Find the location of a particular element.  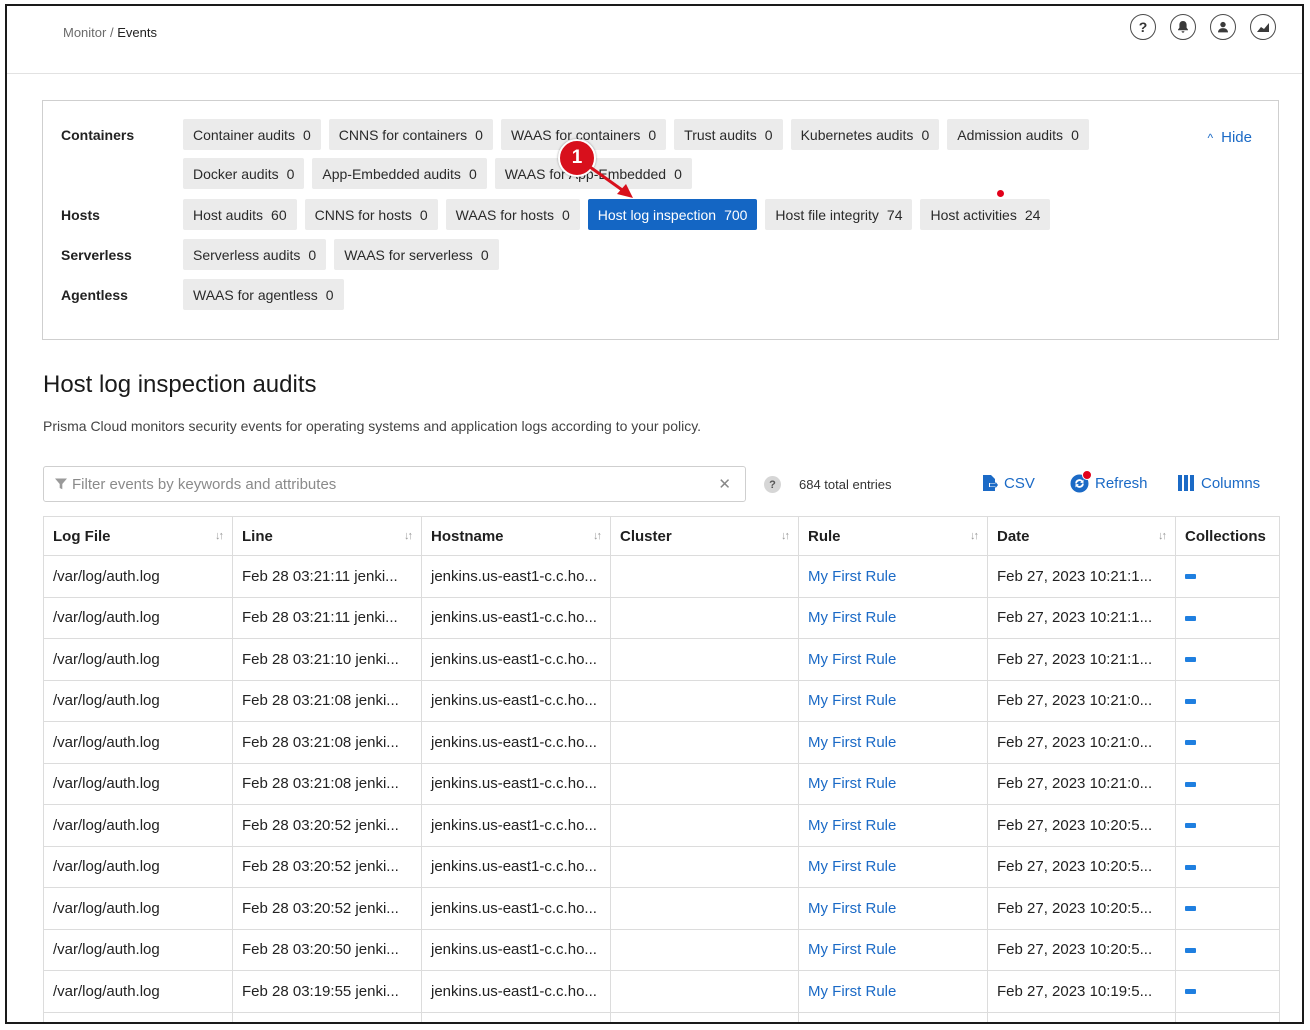

chip-app-embedded-audits: App-Embedded audits 0 is located at coordinates (399, 173).